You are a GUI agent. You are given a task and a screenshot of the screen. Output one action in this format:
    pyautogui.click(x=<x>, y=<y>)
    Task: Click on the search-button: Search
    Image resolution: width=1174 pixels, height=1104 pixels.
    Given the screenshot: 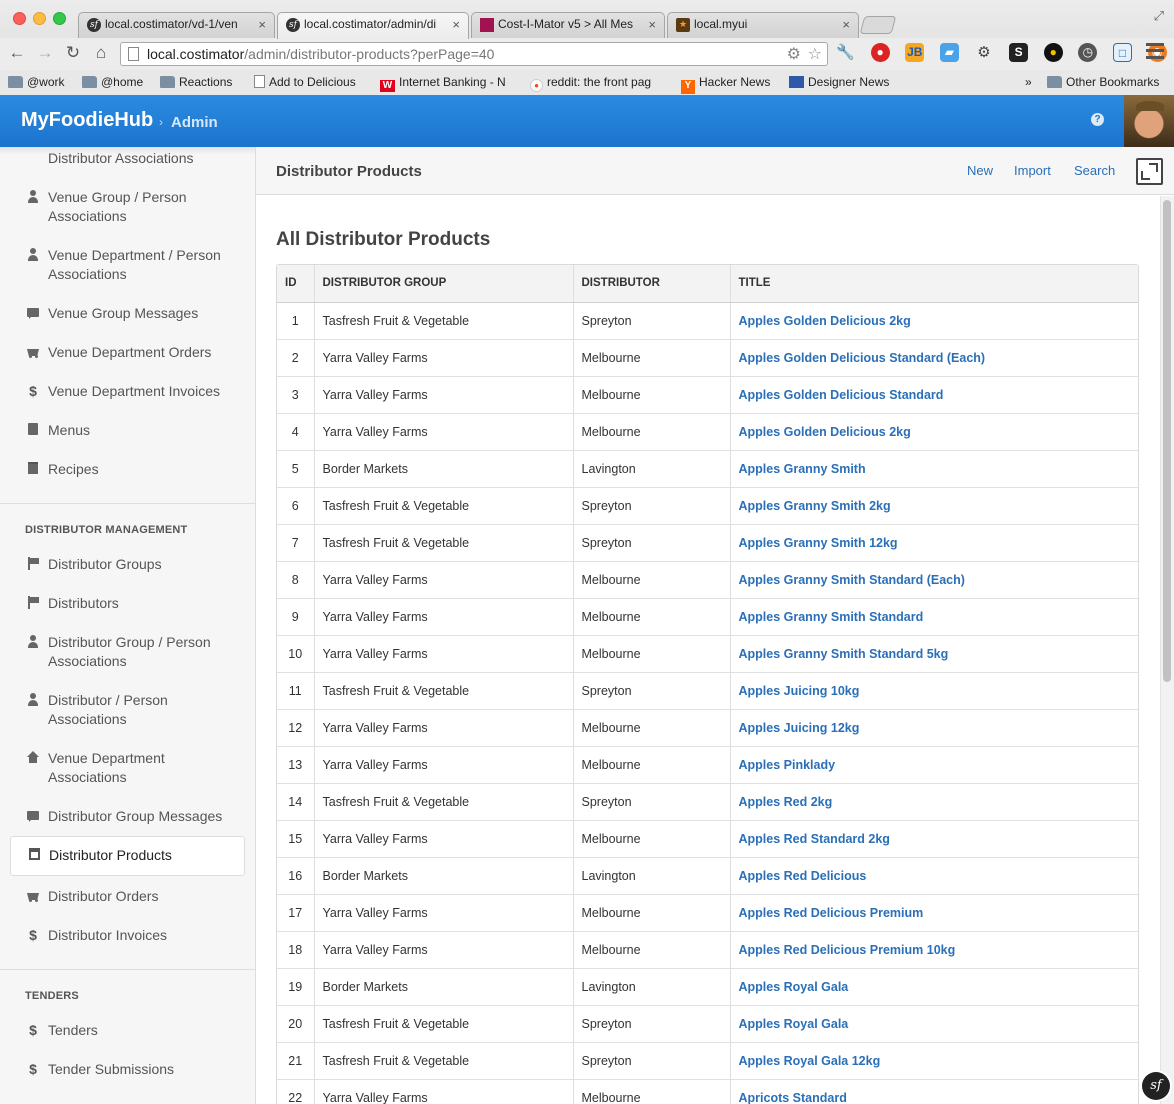 What is the action you would take?
    pyautogui.click(x=1094, y=170)
    